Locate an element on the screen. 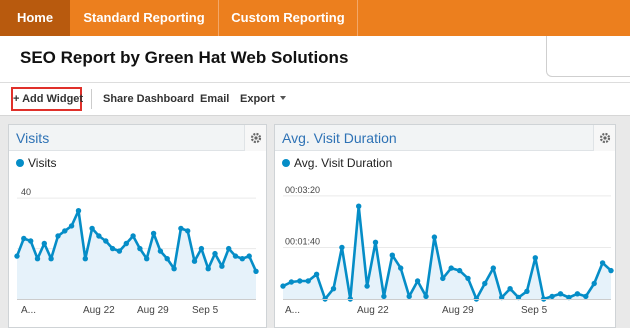 The image size is (630, 328). email-button: Email is located at coordinates (214, 99).